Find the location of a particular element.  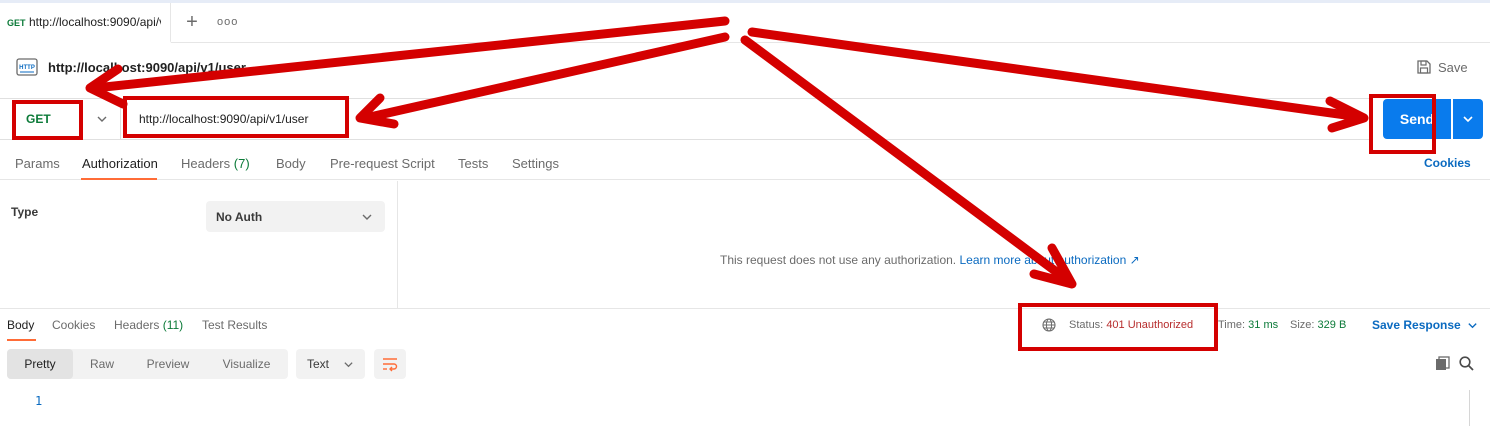

url-input: http://localhost:9090/api/v1/user is located at coordinates (237, 119).